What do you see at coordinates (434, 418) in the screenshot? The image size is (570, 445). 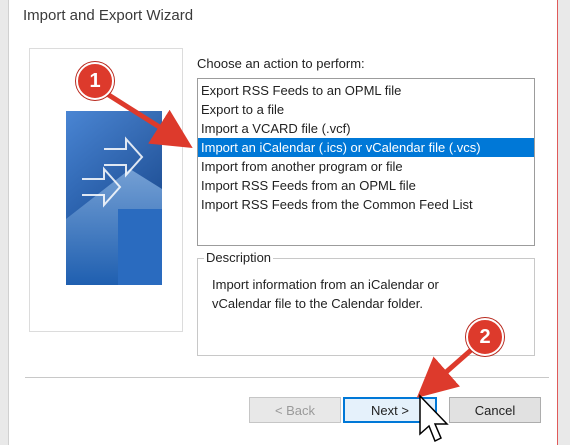 I see `mouse-cursor-icon` at bounding box center [434, 418].